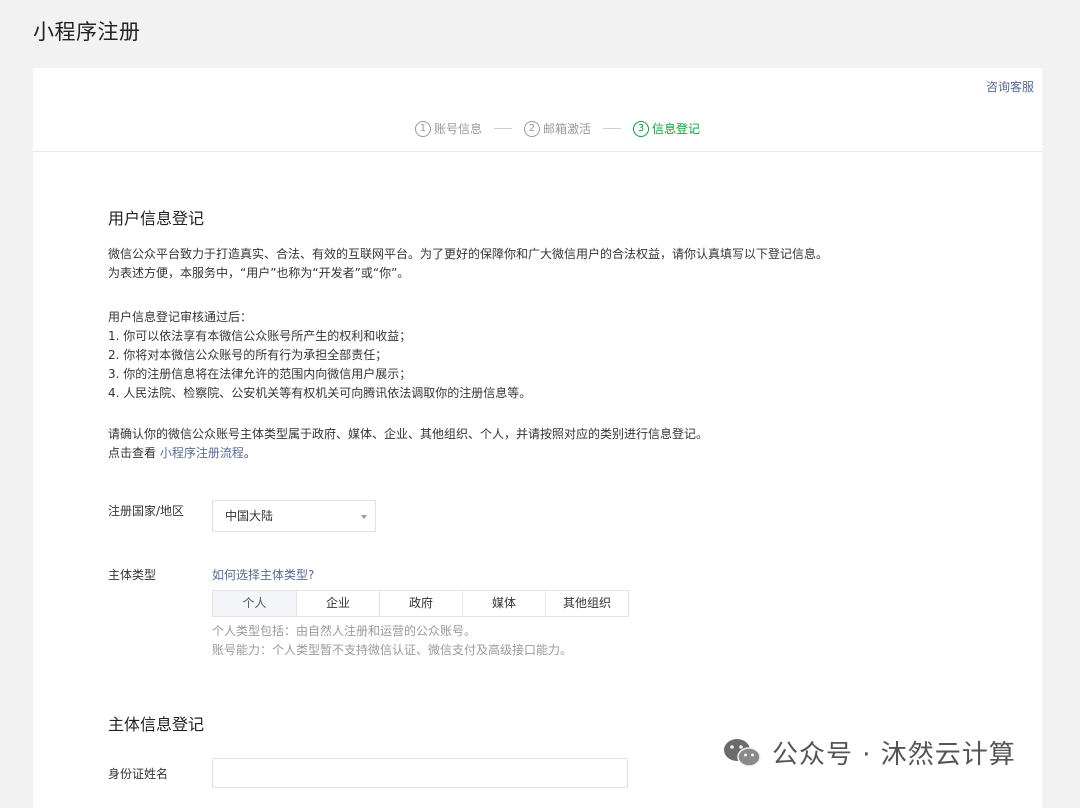 The height and width of the screenshot is (808, 1080). What do you see at coordinates (408, 453) in the screenshot?
I see `view-flow-line: 点击查看 小程序注册流程。` at bounding box center [408, 453].